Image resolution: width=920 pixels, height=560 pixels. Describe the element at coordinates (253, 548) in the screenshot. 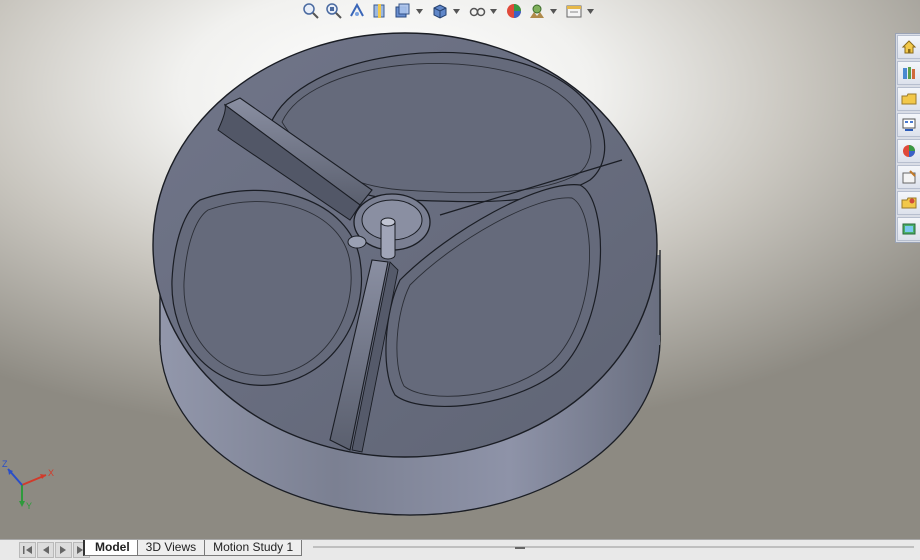

I see `tab-motion-study-1: Motion Study 1` at that location.